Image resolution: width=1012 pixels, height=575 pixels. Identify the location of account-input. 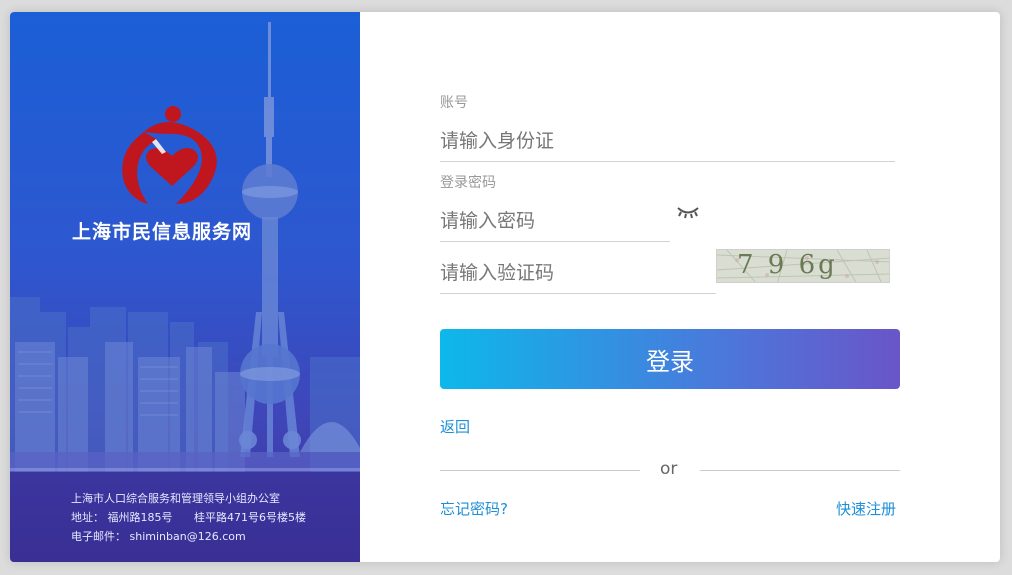
(667, 141).